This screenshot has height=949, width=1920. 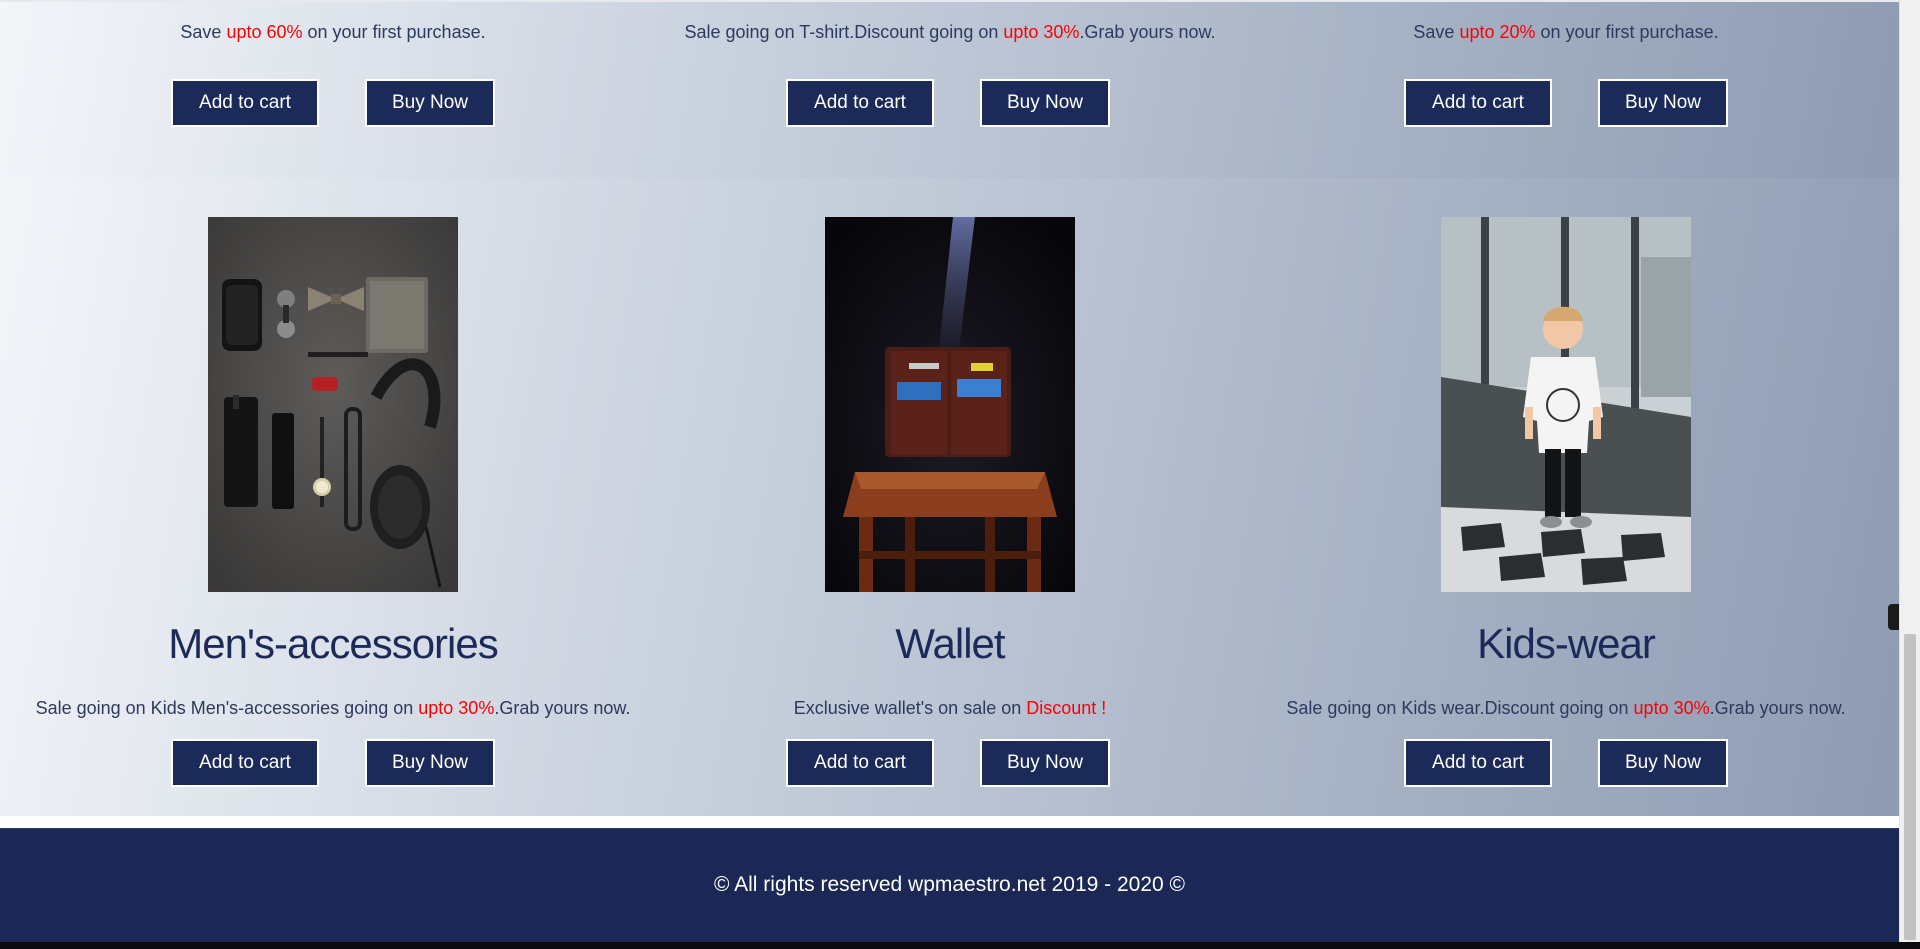 What do you see at coordinates (333, 643) in the screenshot?
I see `product-title: Men's-accessories` at bounding box center [333, 643].